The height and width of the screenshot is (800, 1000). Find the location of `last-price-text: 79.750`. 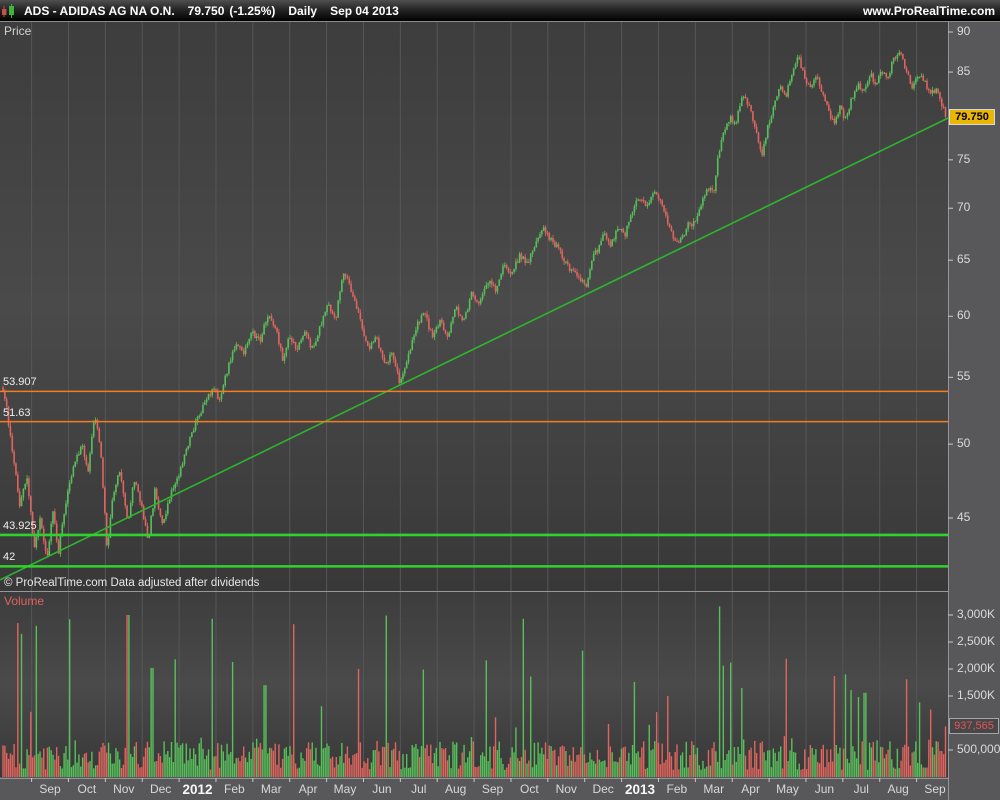

last-price-text: 79.750 is located at coordinates (206, 10).